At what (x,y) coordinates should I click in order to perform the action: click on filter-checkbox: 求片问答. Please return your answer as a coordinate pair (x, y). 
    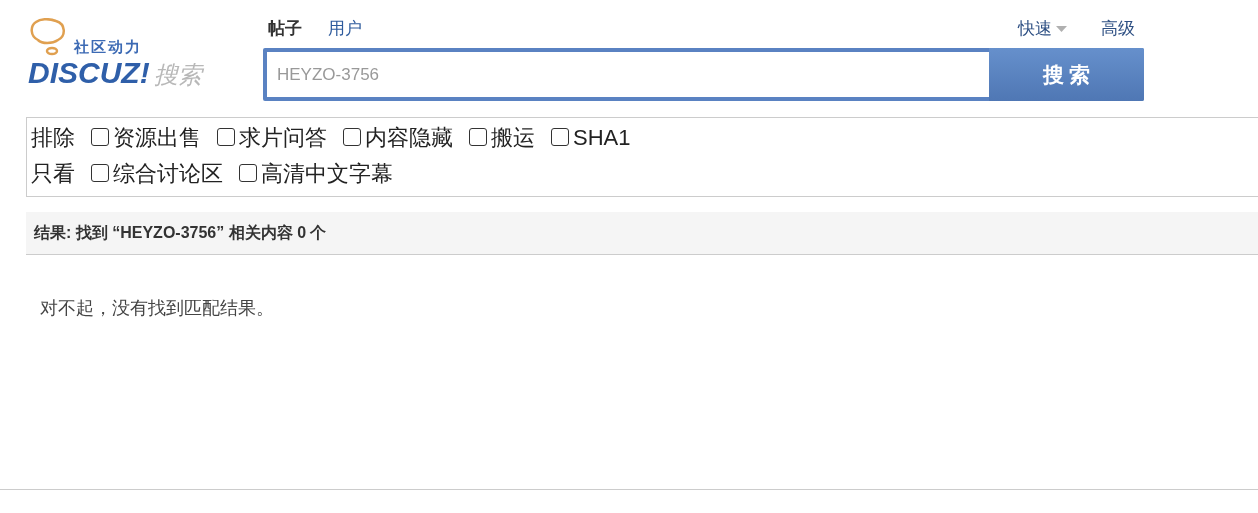
    Looking at the image, I should click on (272, 137).